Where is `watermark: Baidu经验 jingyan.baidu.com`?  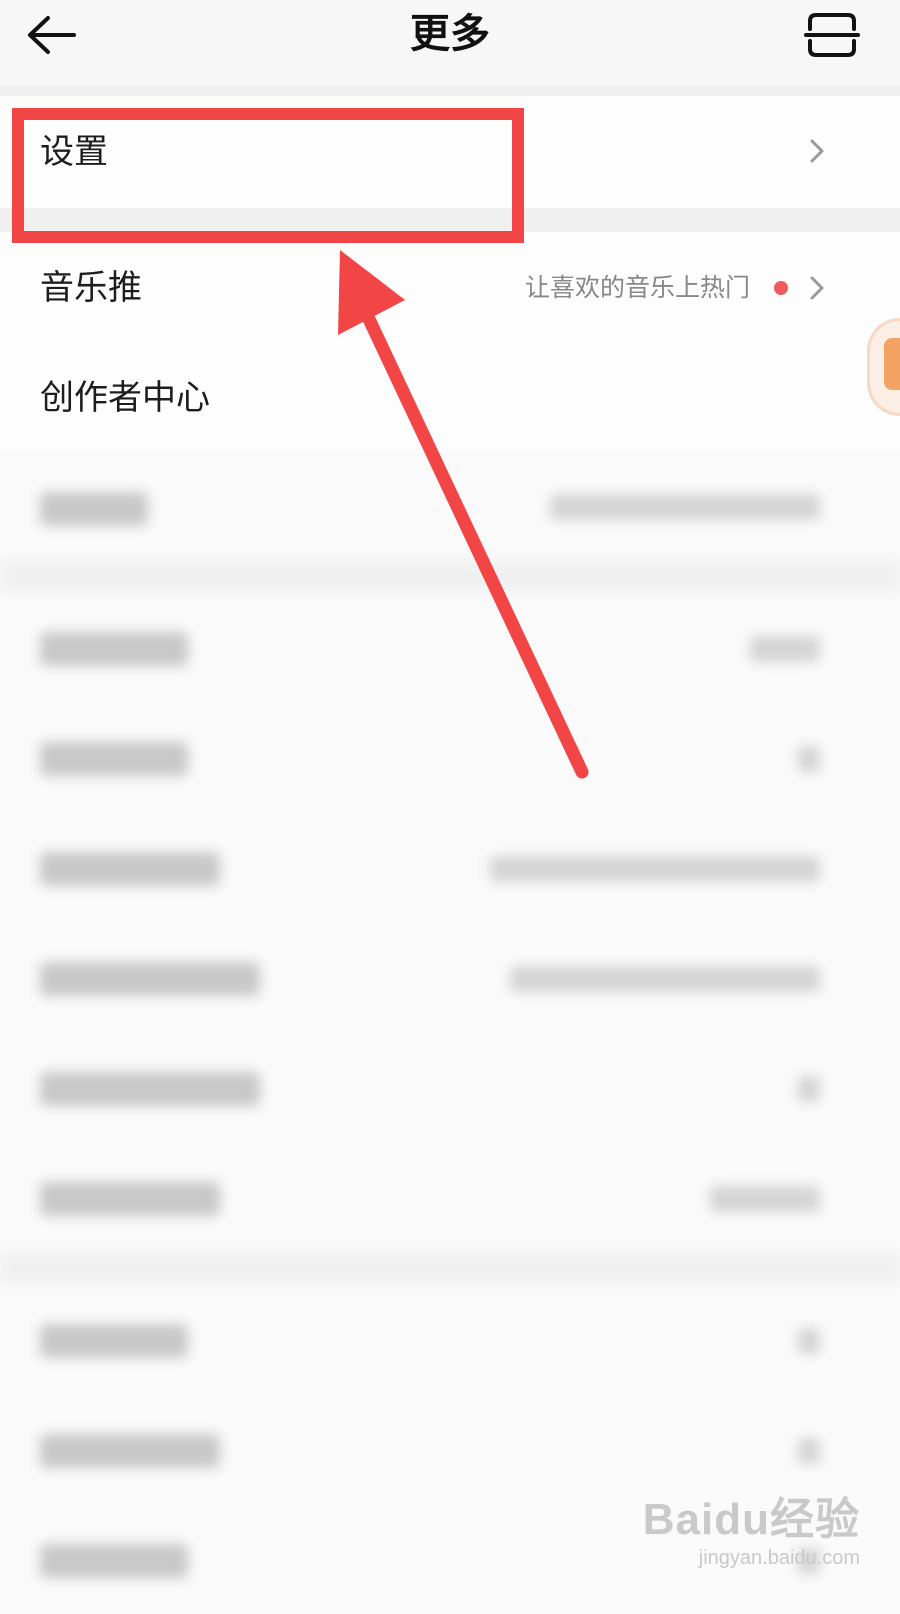
watermark: Baidu经验 jingyan.baidu.com is located at coordinates (751, 1526).